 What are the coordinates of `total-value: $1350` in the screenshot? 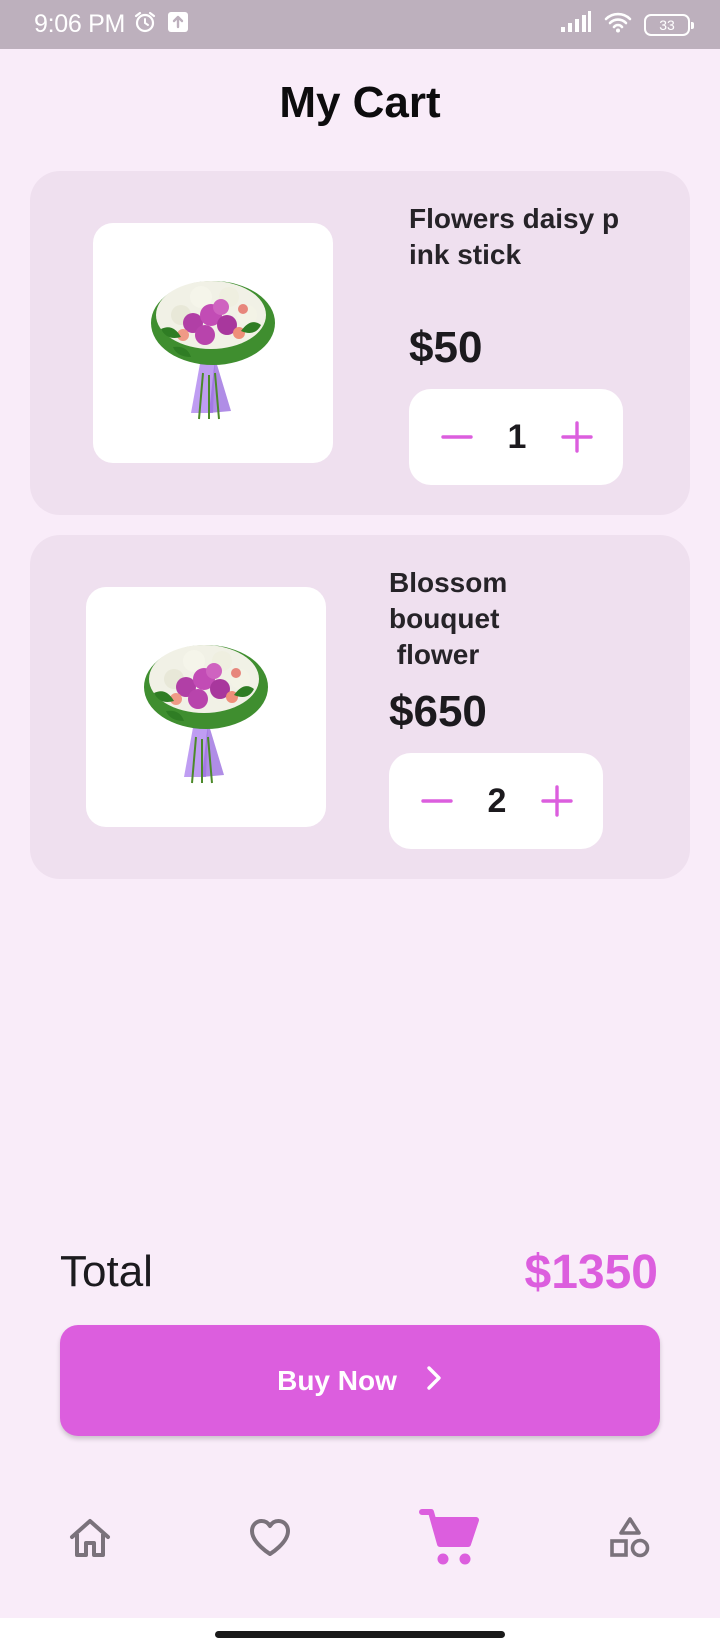 It's located at (591, 1272).